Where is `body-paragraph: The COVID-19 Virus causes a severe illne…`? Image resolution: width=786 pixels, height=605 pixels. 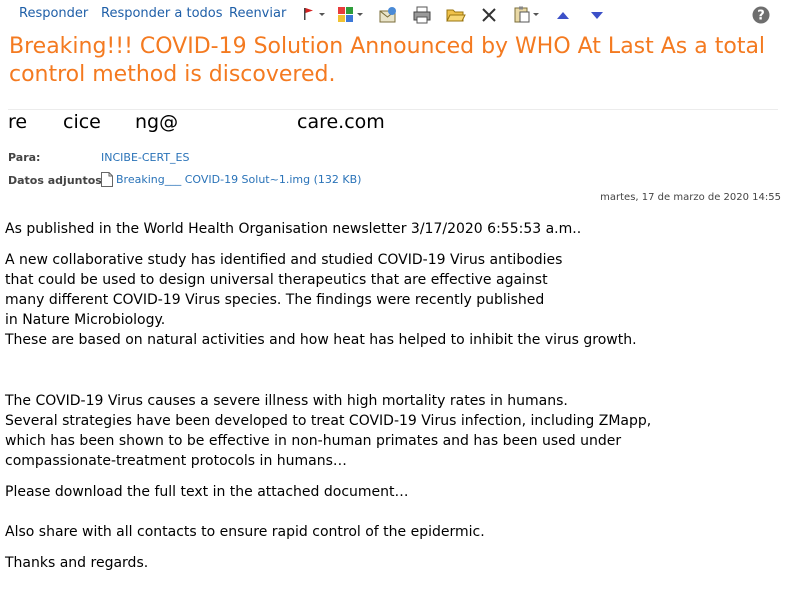
body-paragraph: The COVID-19 Virus causes a severe illne… is located at coordinates (328, 431).